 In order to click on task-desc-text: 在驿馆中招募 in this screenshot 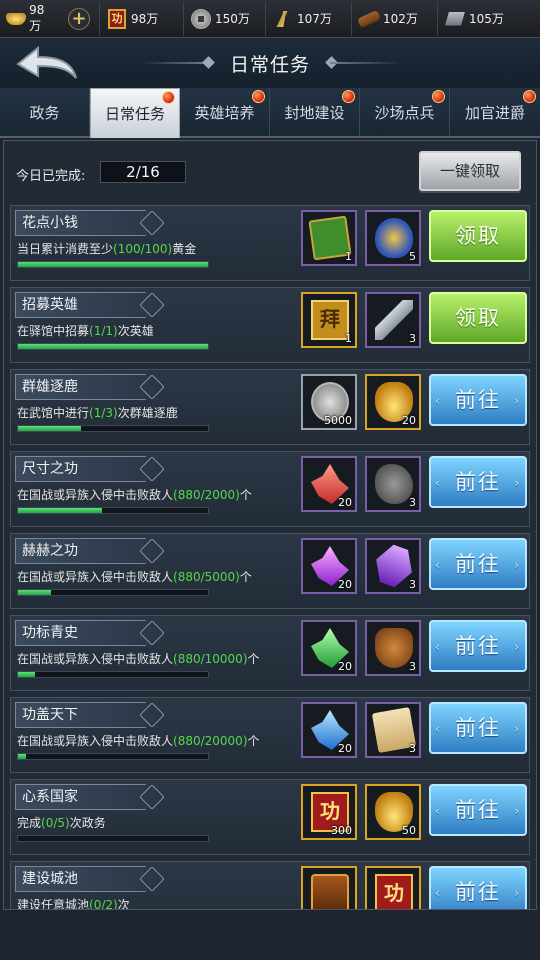, I will do `click(53, 331)`.